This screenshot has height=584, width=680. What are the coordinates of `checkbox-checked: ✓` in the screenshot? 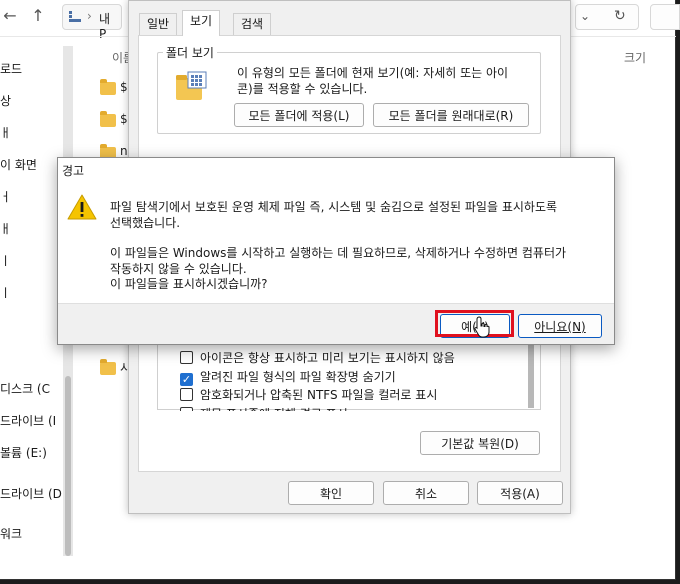 It's located at (186, 379).